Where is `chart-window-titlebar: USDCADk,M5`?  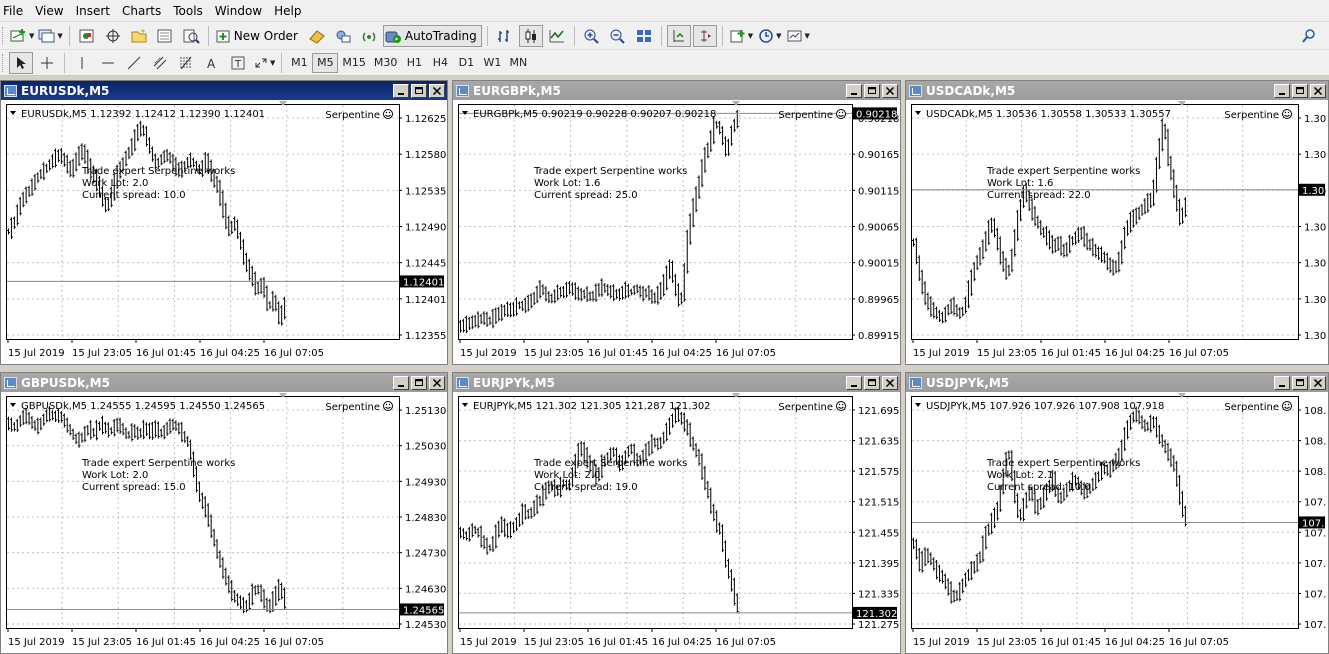
chart-window-titlebar: USDCADk,M5 is located at coordinates (1117, 90).